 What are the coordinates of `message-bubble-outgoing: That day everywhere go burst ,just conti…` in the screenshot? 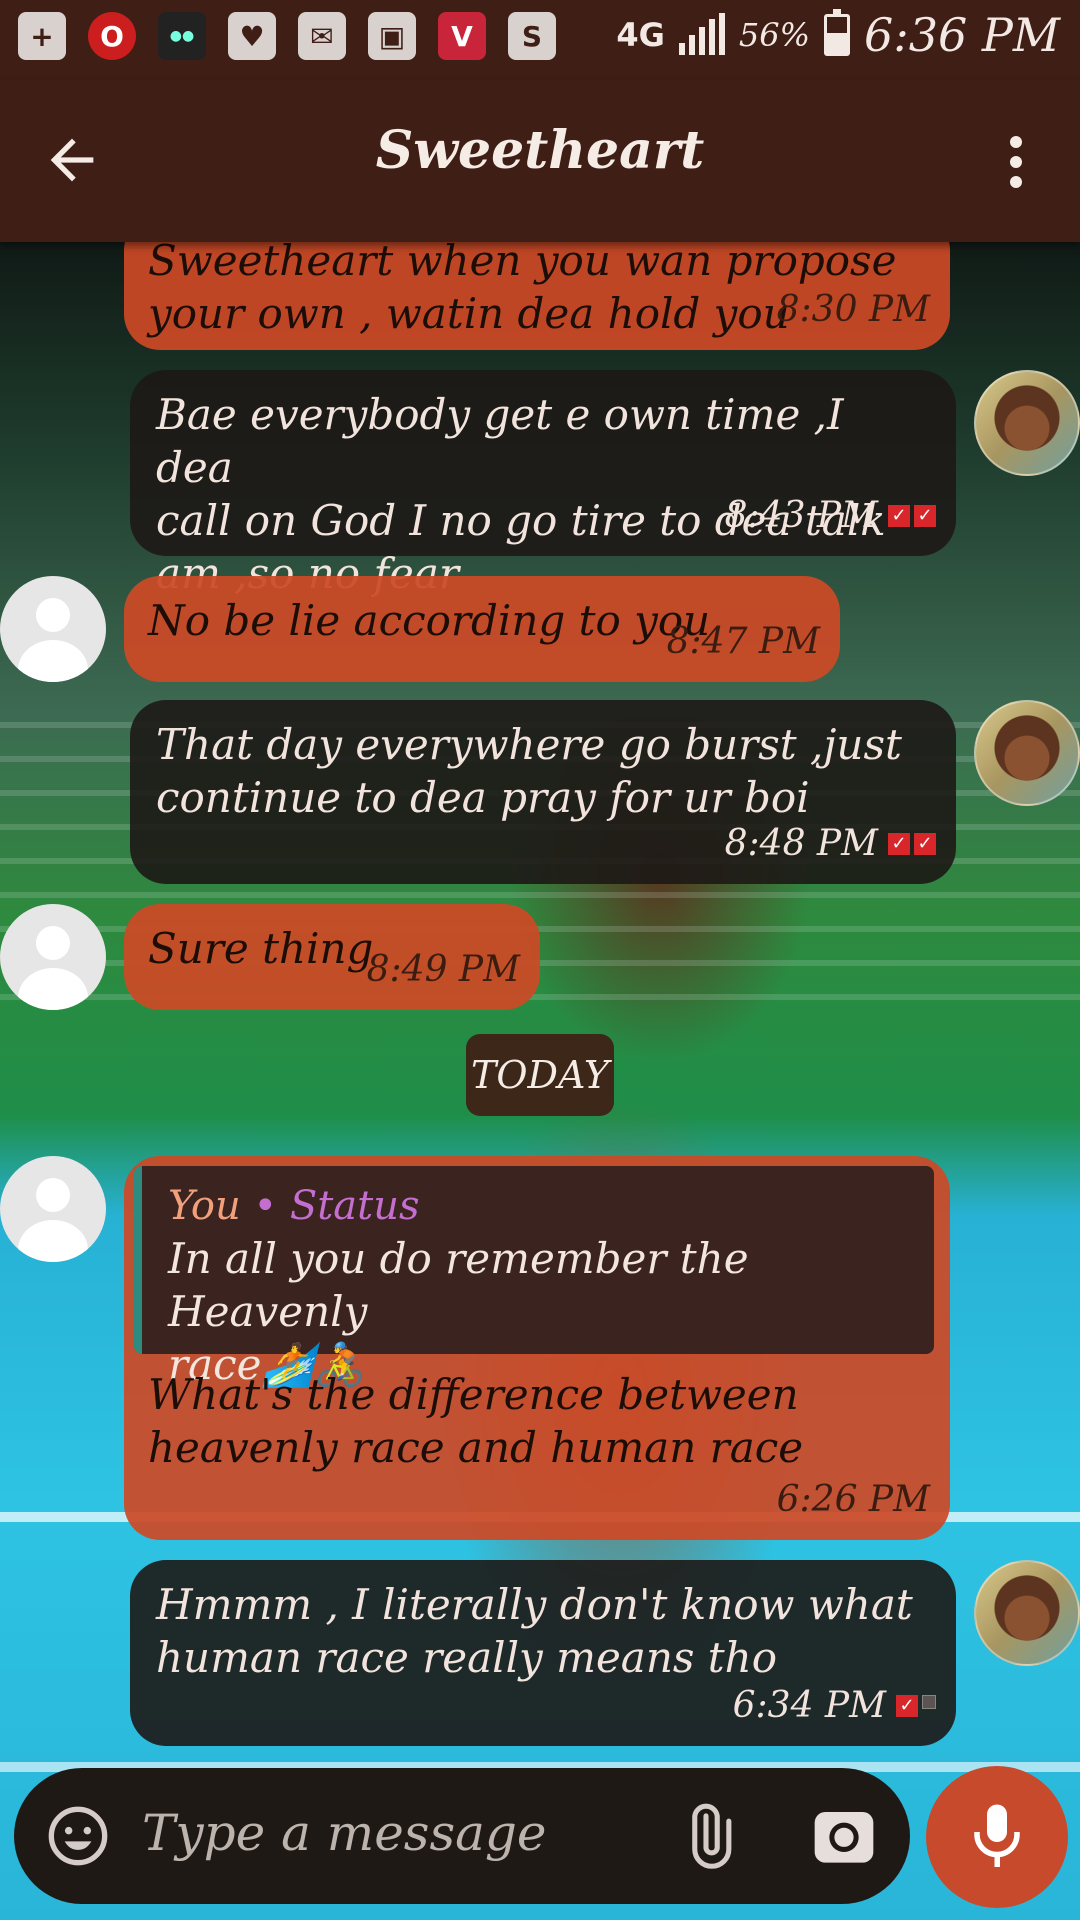 It's located at (543, 792).